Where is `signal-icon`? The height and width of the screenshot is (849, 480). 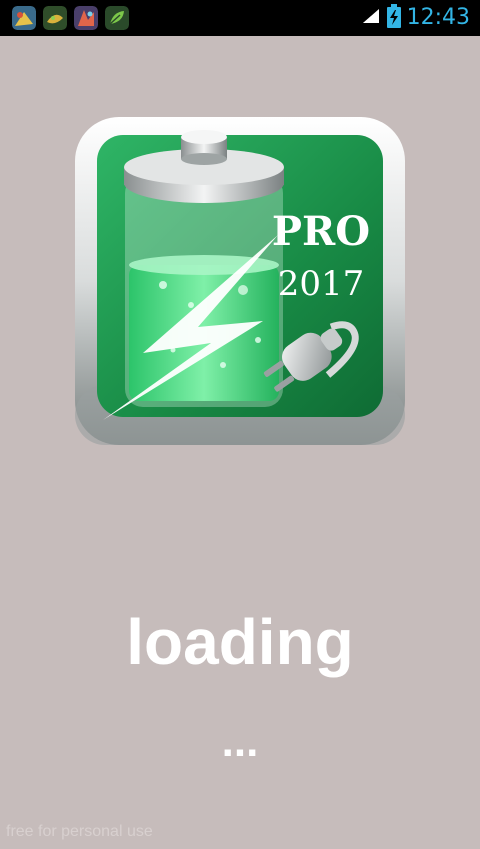
signal-icon is located at coordinates (371, 18).